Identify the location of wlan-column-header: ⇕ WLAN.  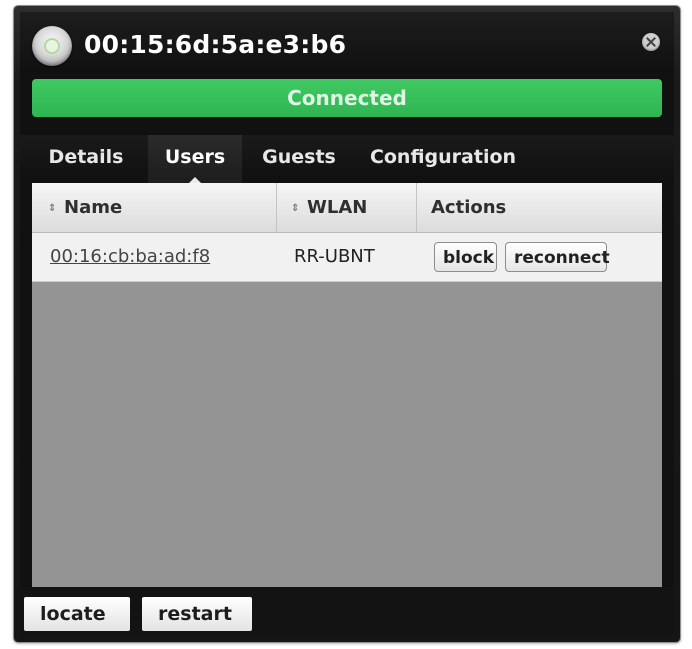
(329, 207).